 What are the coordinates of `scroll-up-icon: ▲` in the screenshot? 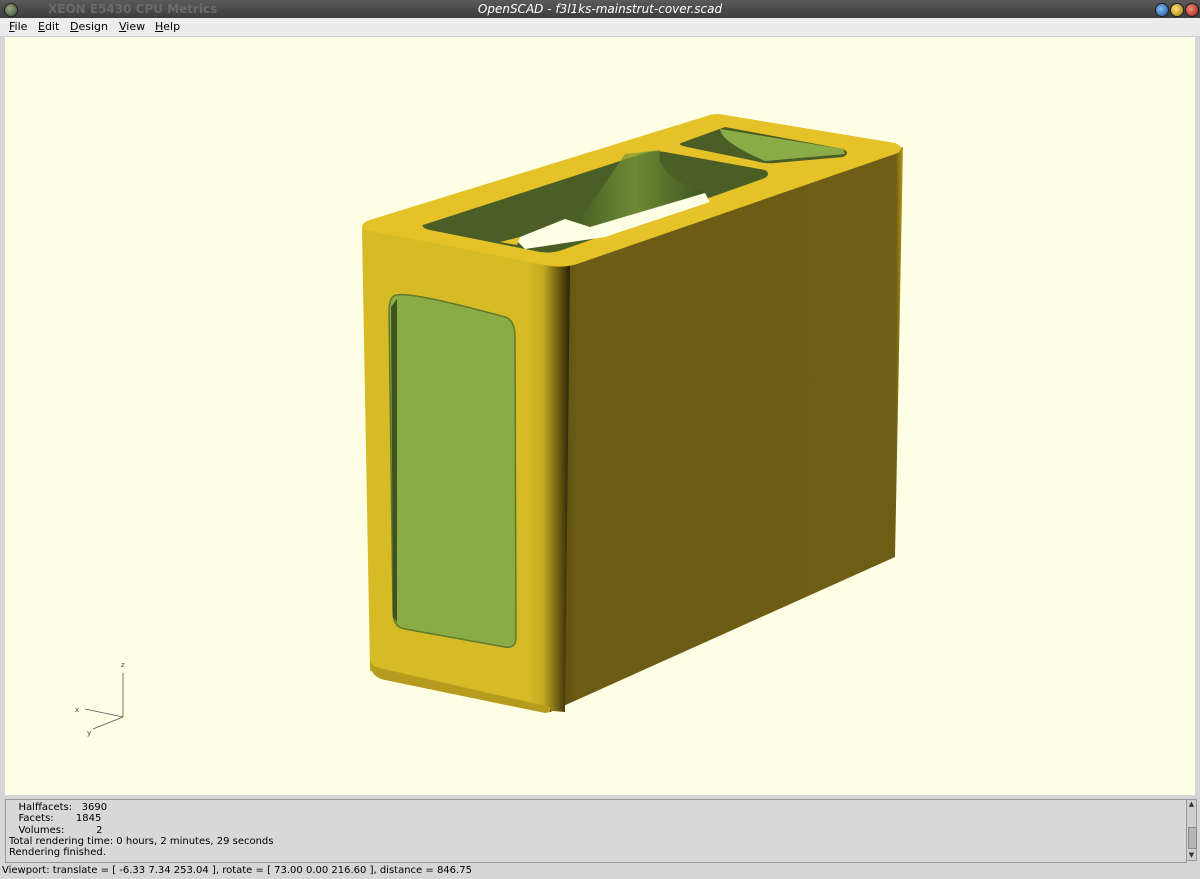 It's located at (1191, 804).